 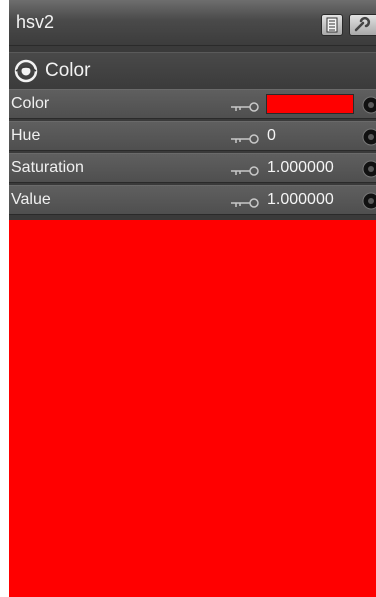 I want to click on param-value-hue: 0, so click(x=271, y=136).